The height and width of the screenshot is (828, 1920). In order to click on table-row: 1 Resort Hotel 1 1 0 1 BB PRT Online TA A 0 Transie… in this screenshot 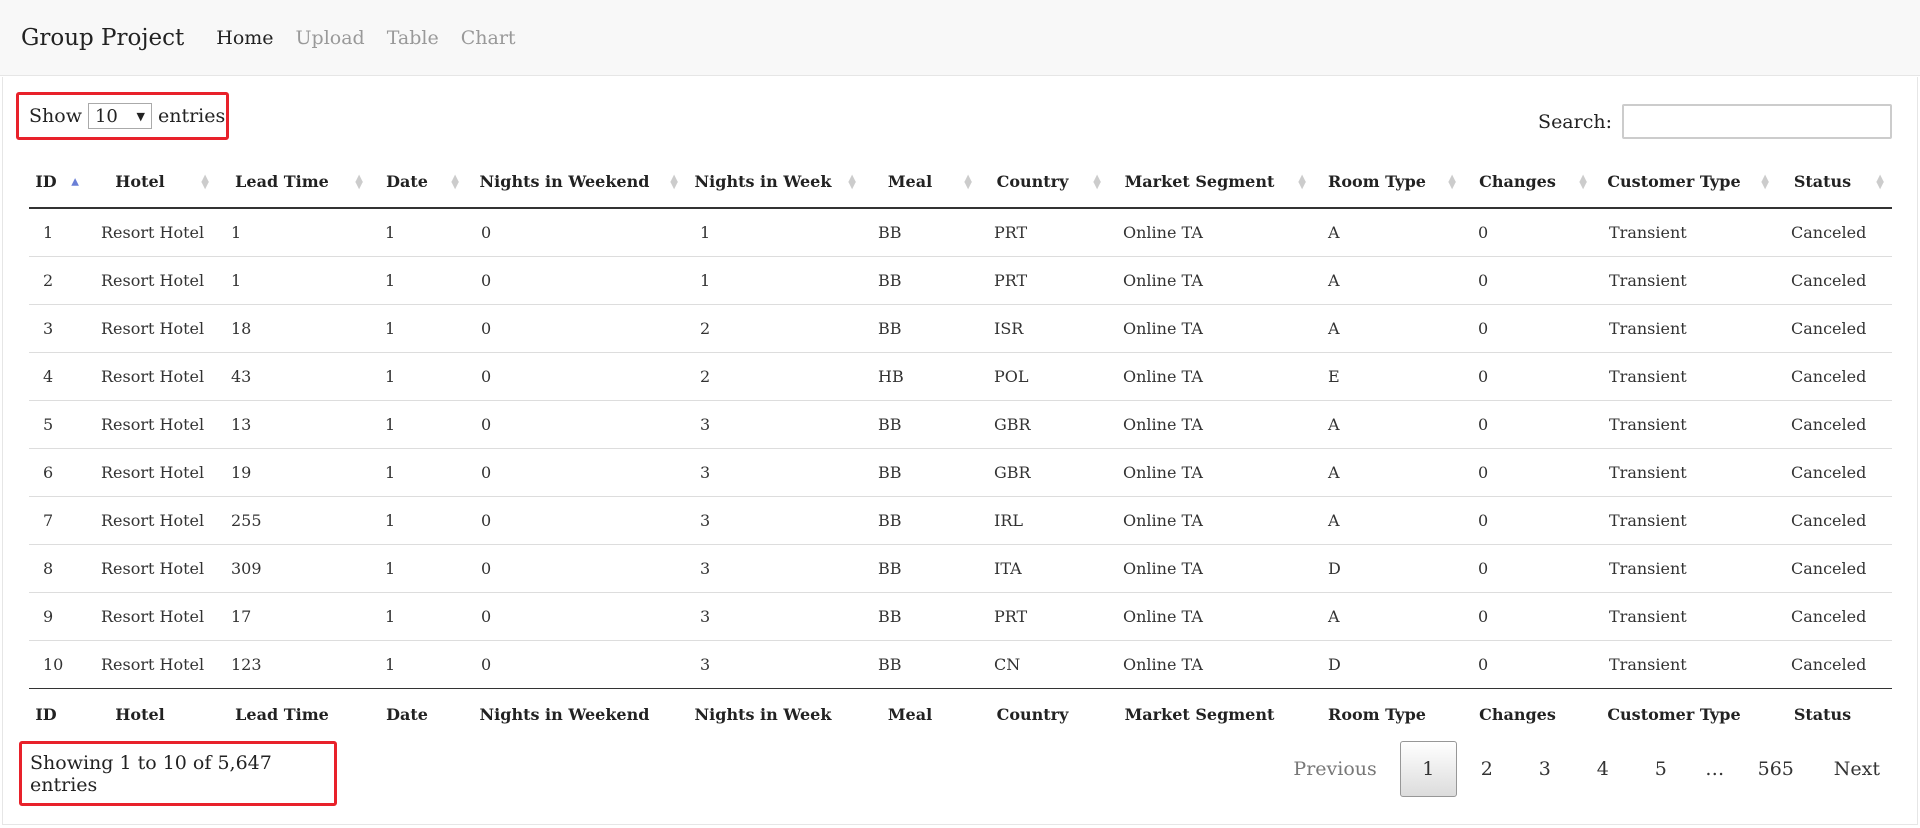, I will do `click(960, 232)`.